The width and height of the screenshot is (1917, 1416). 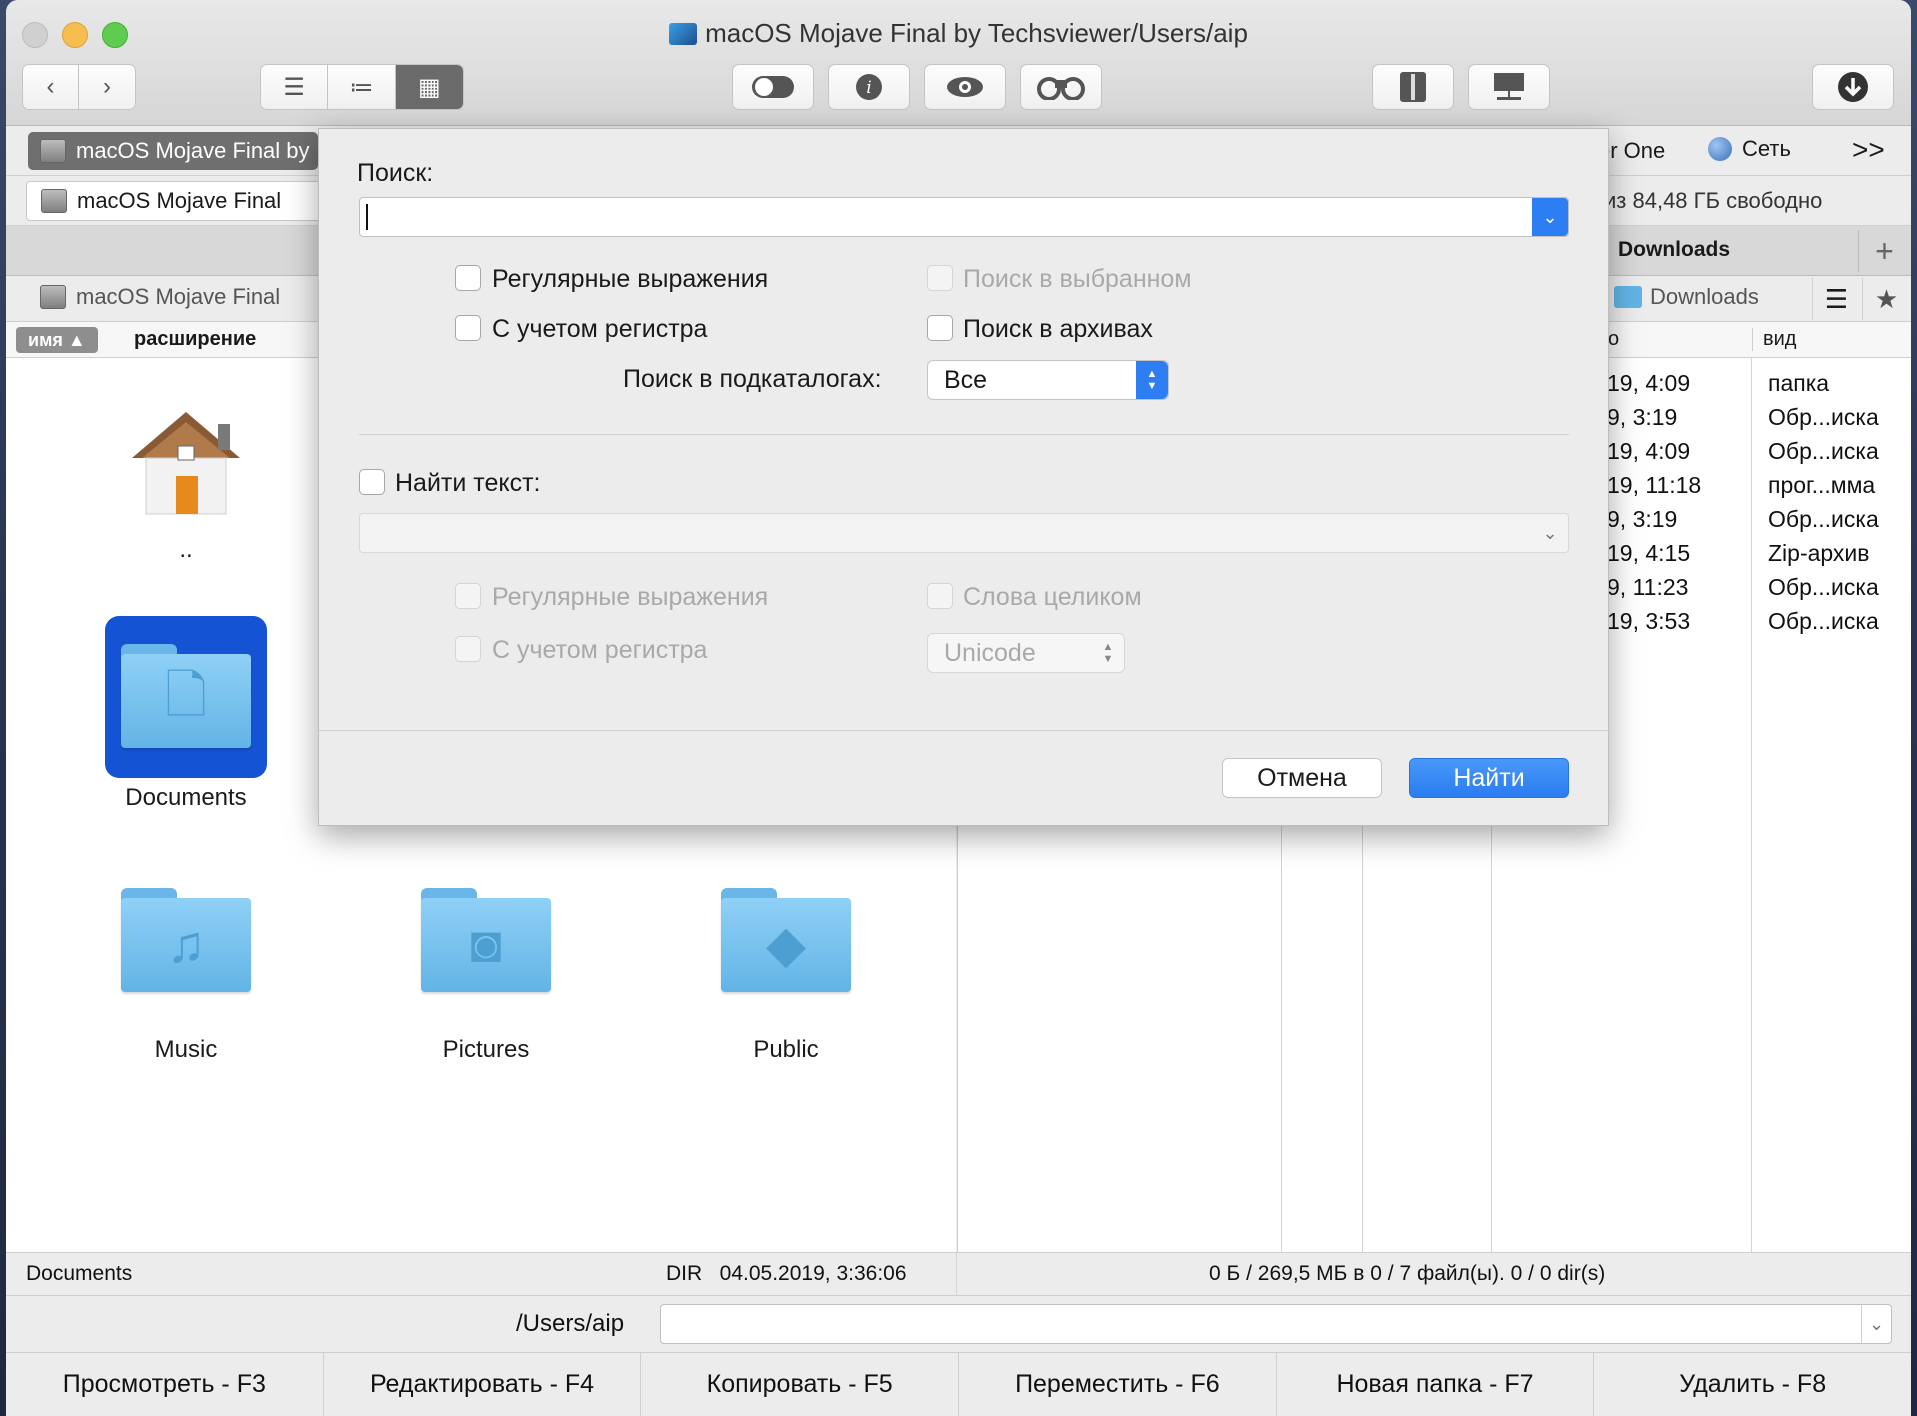 I want to click on case-sensitive-checkbox, so click(x=468, y=328).